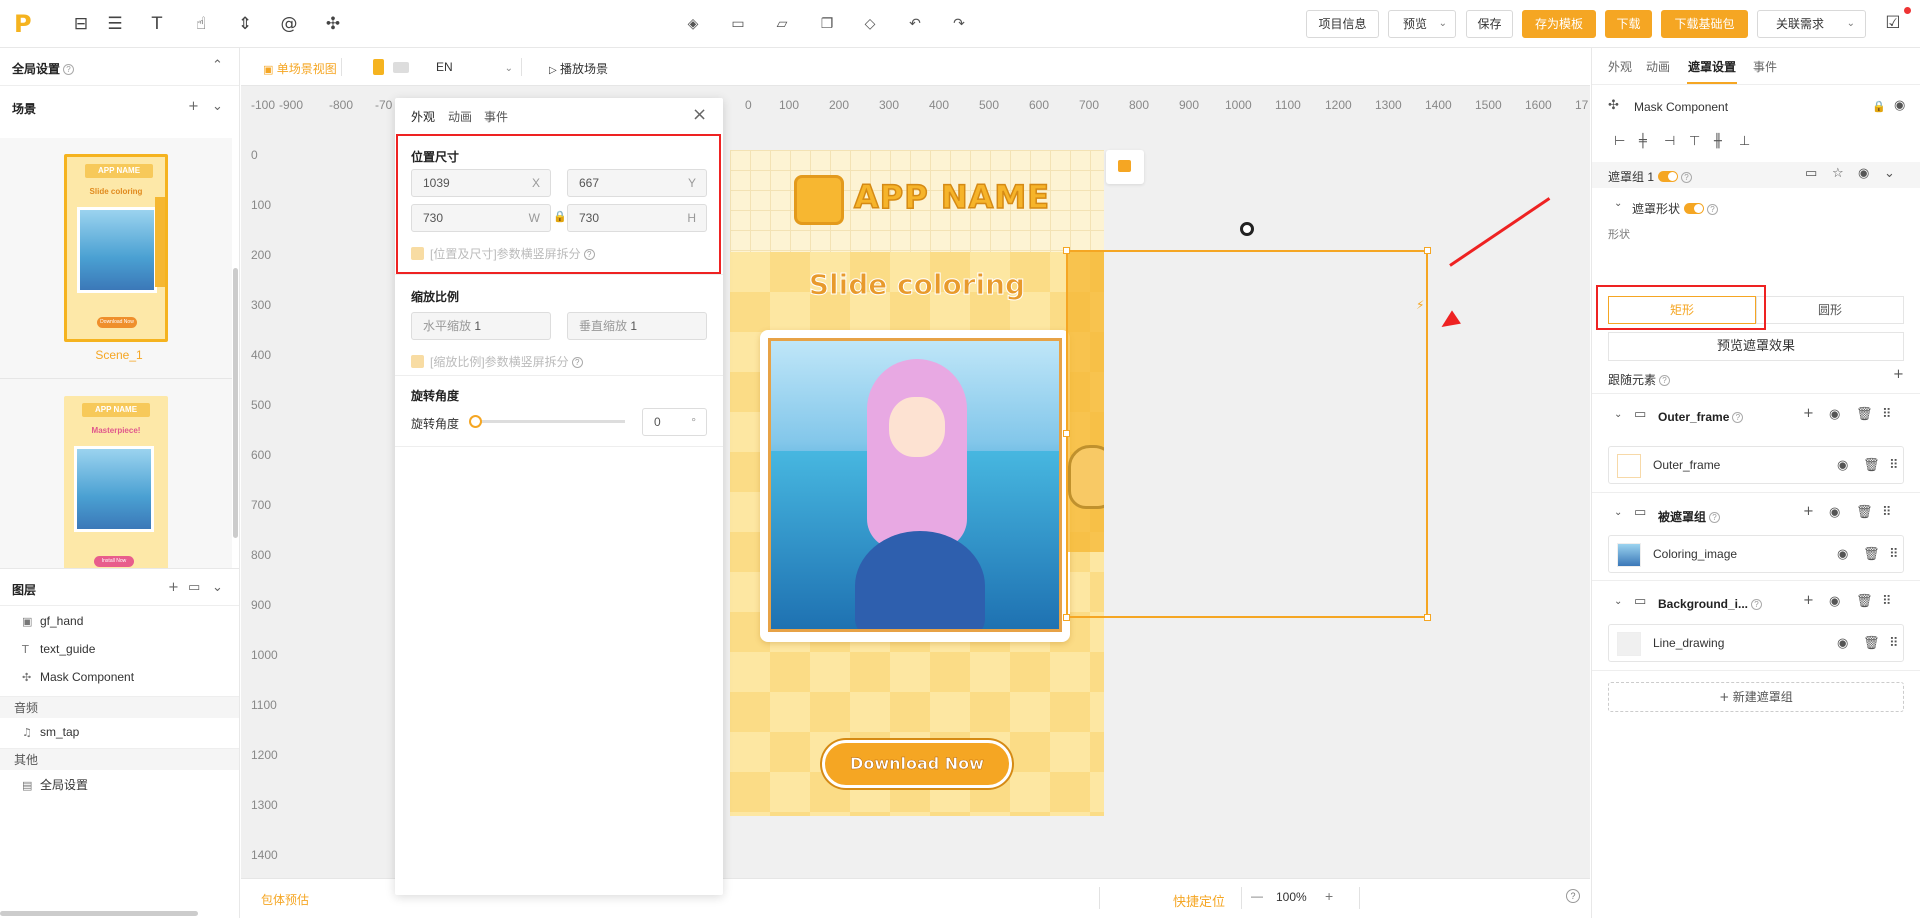 Image resolution: width=1920 pixels, height=918 pixels. I want to click on related-requirements-dropdown: 关联需求 ⌄, so click(1811, 24).